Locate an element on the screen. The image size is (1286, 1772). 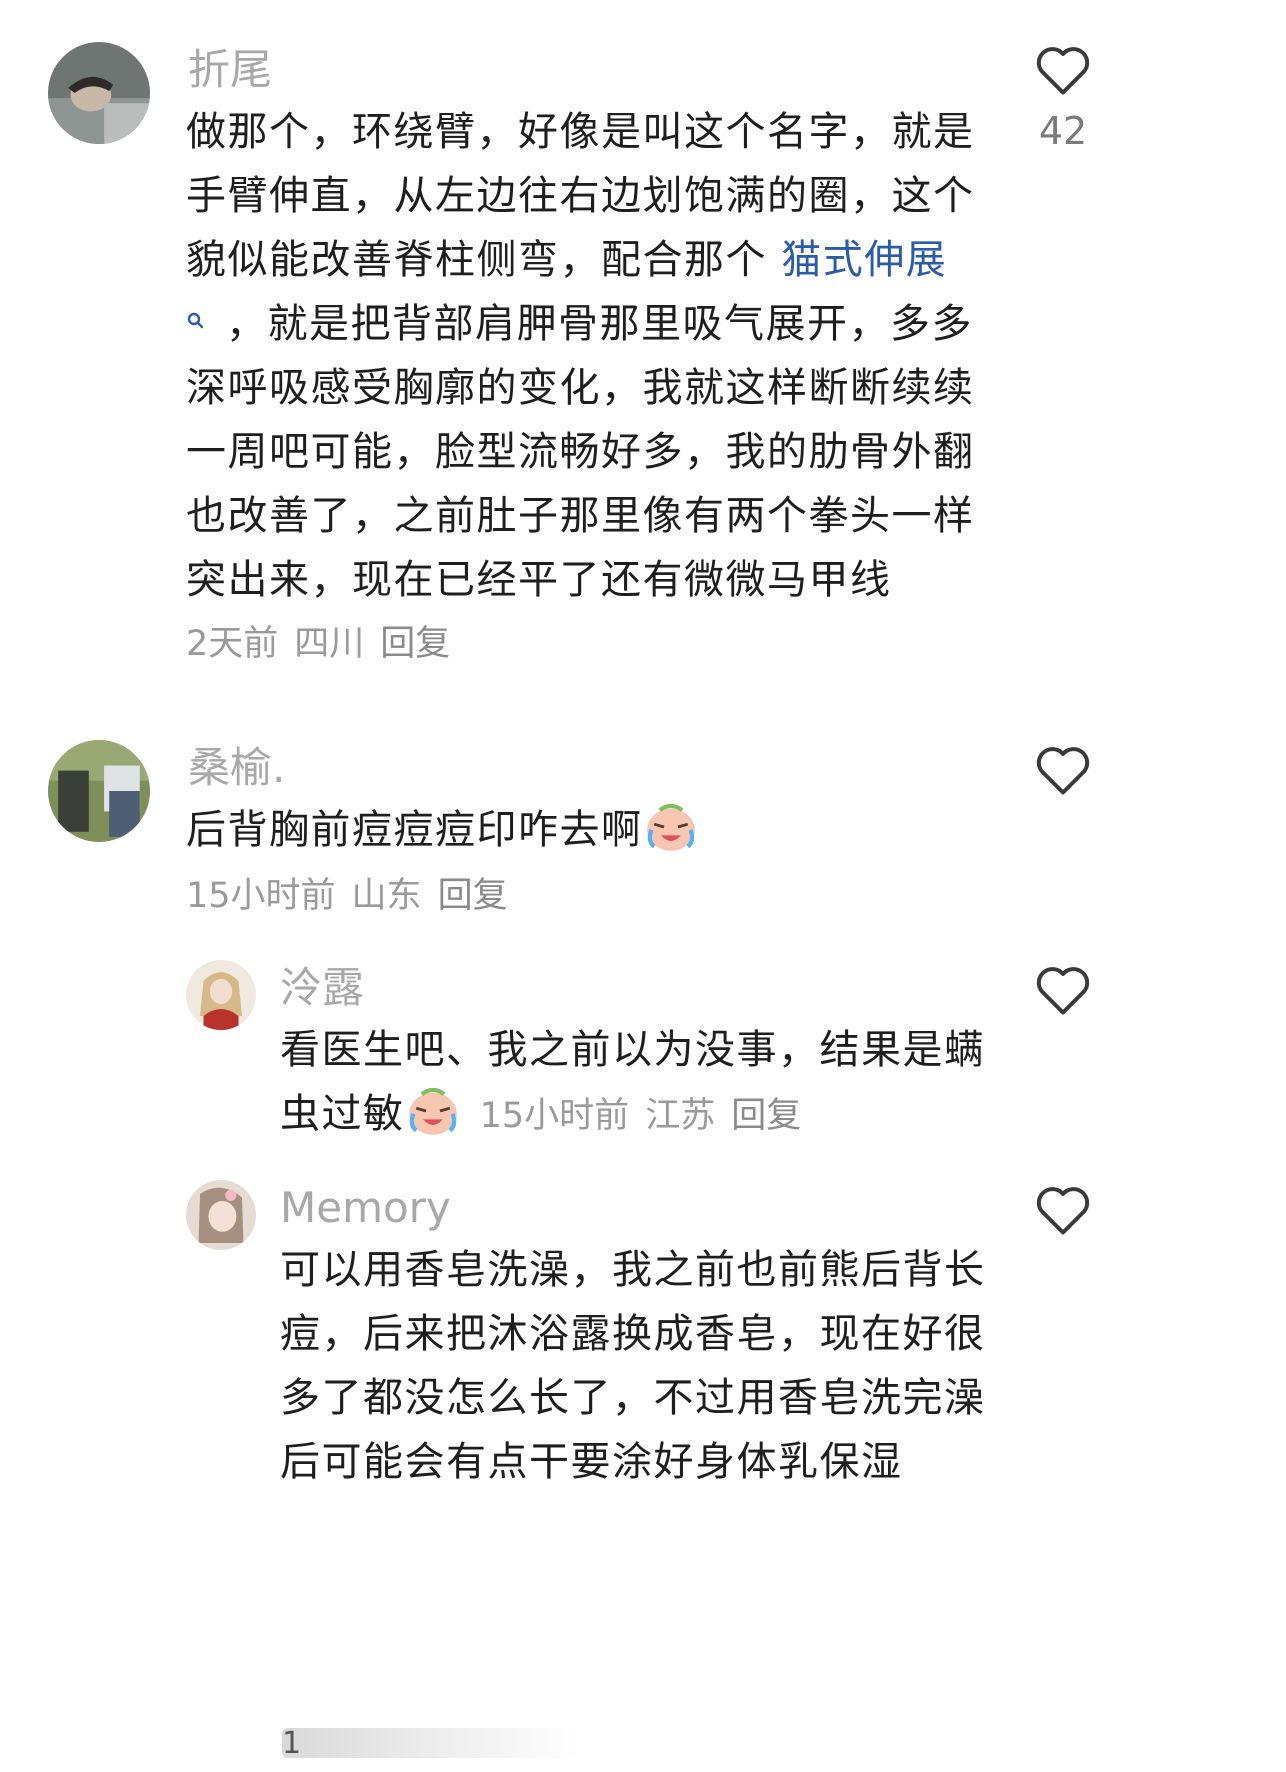
comment-meta: 2天前 四川 回复 is located at coordinates (326, 644).